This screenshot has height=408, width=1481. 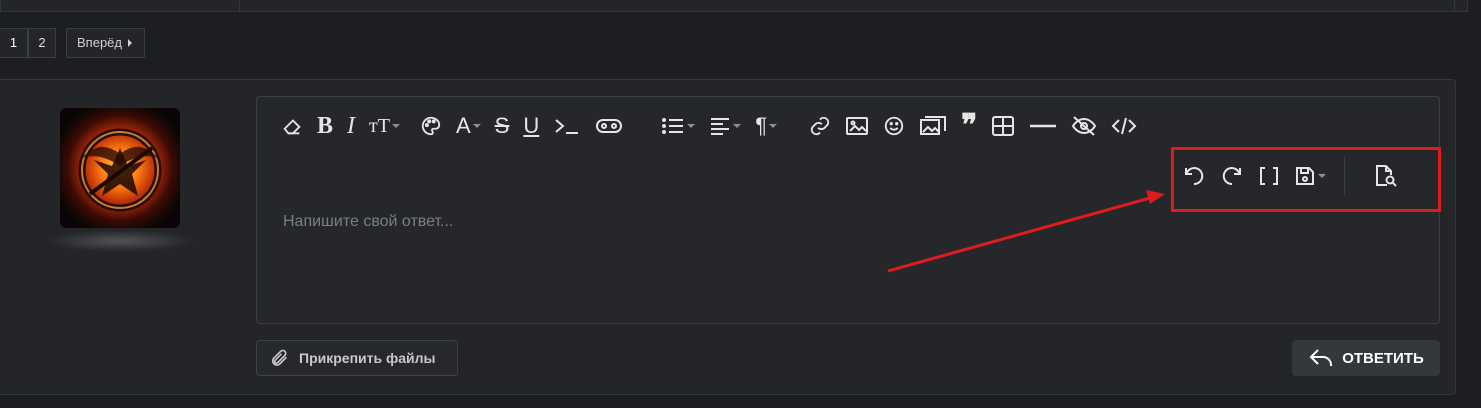 What do you see at coordinates (1003, 126) in the screenshot?
I see `table-icon` at bounding box center [1003, 126].